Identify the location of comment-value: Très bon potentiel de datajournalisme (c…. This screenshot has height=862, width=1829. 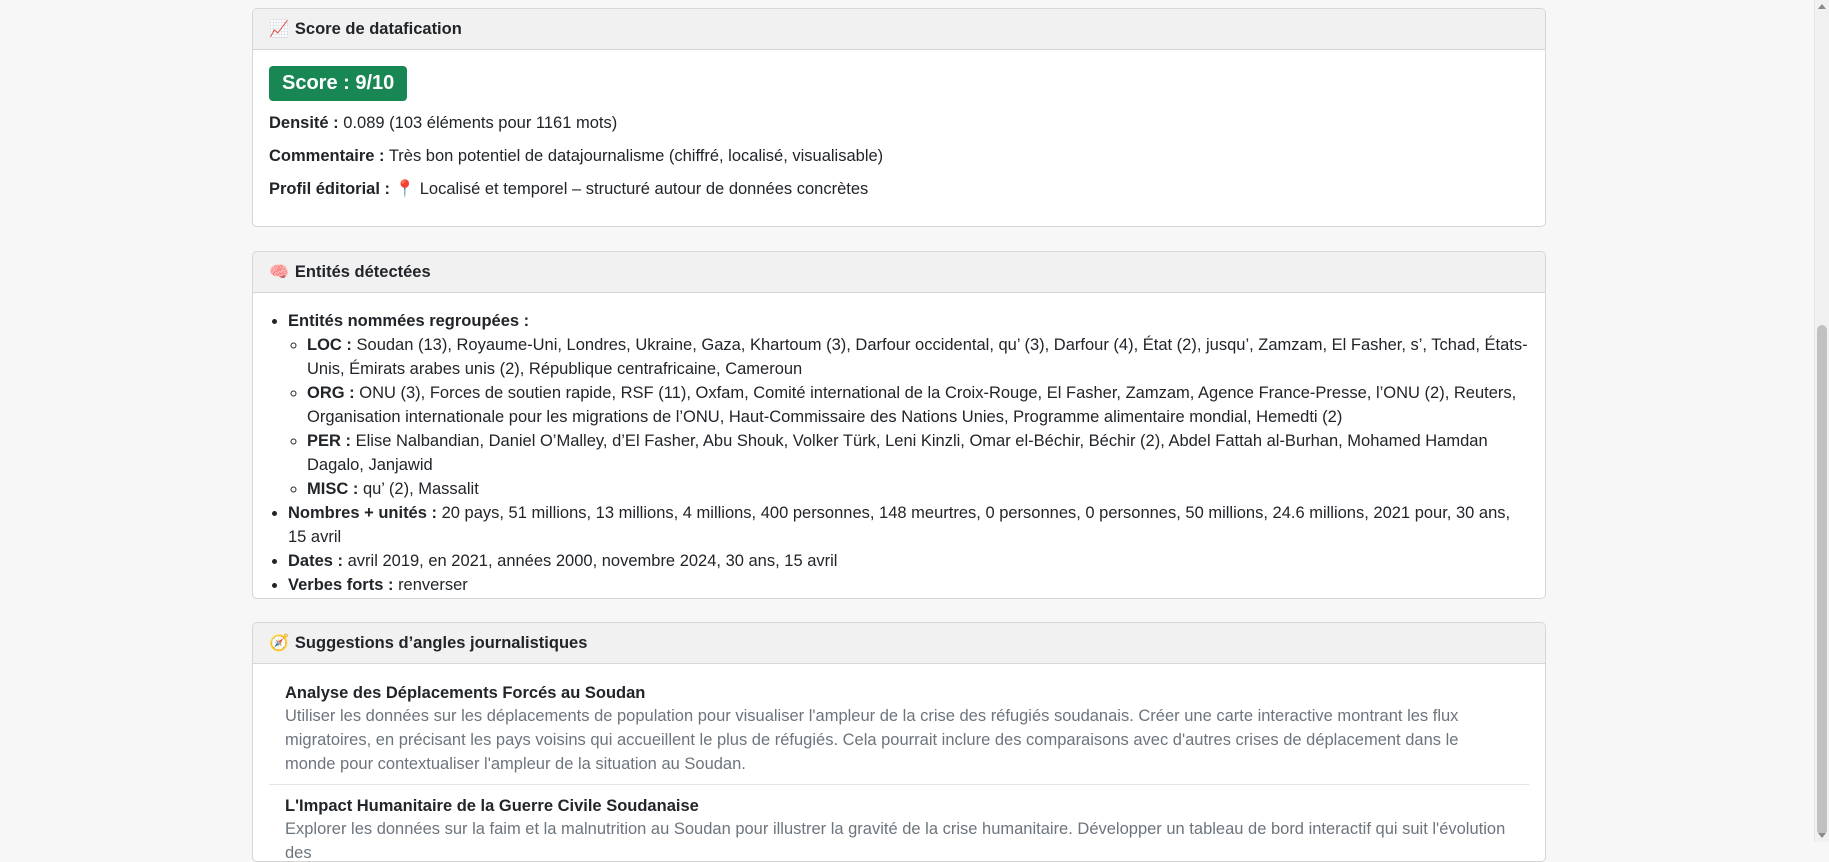
(636, 156).